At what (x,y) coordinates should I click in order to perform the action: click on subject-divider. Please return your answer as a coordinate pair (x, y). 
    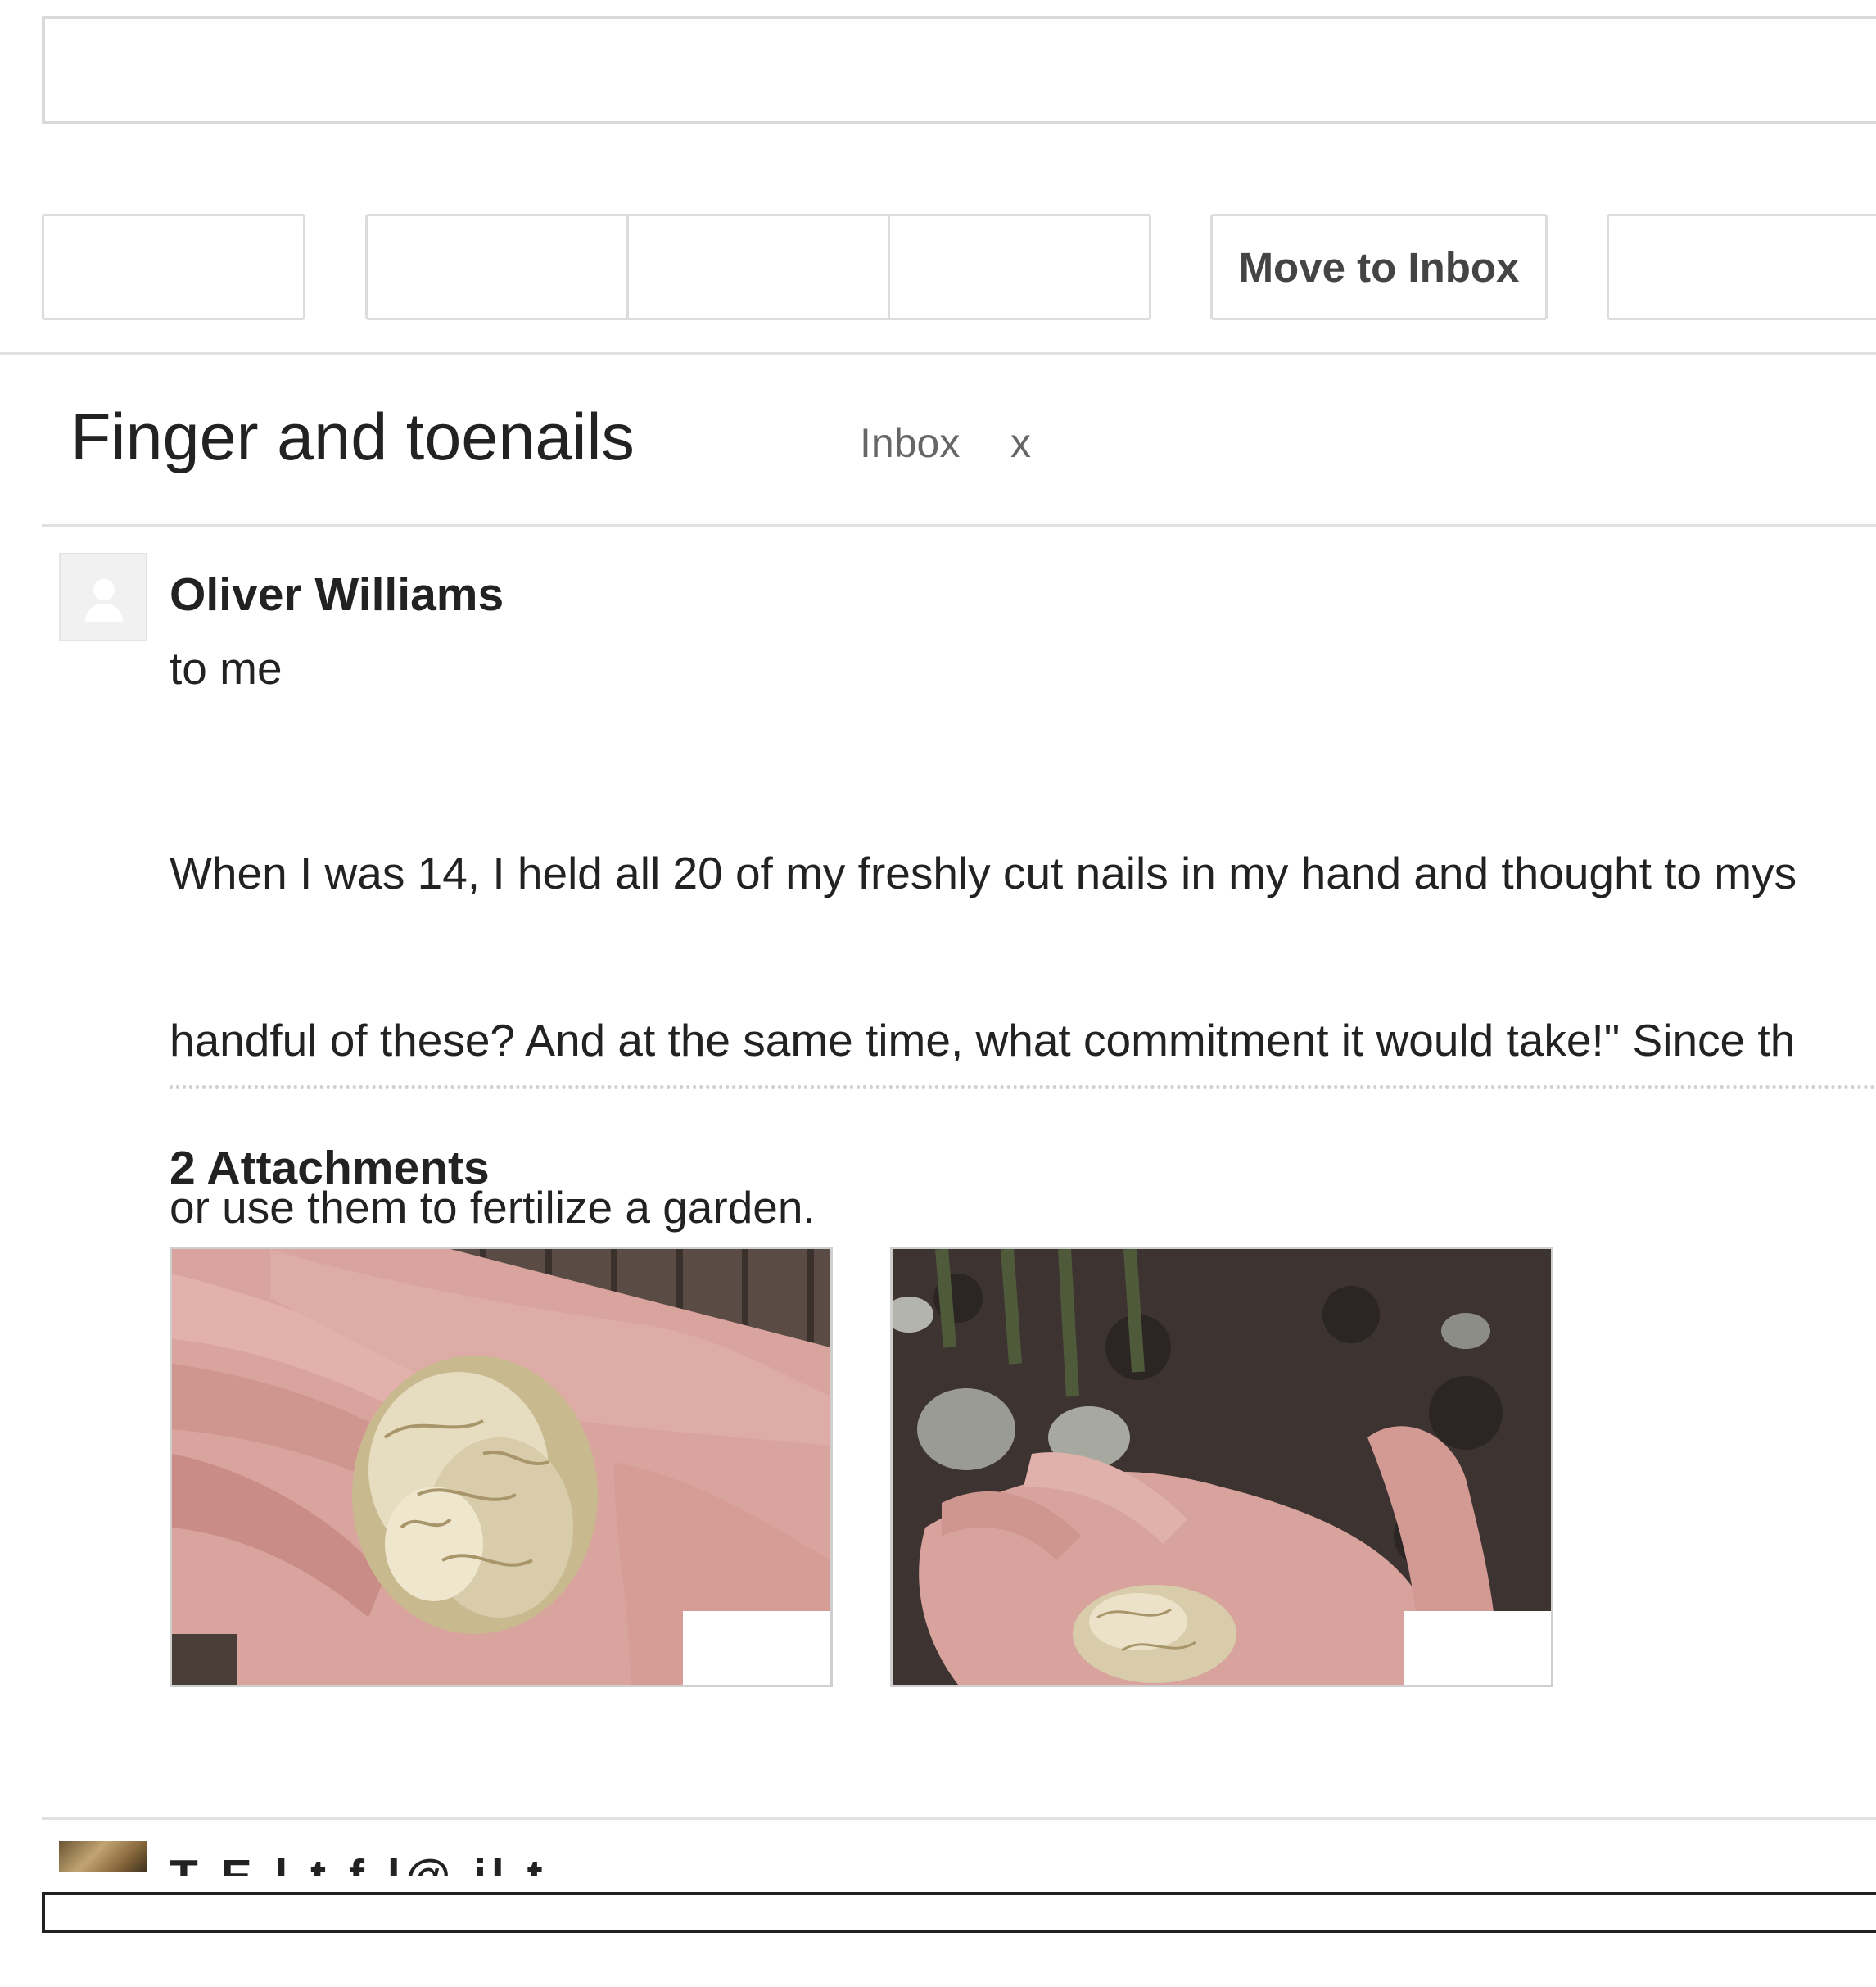
    Looking at the image, I should click on (959, 525).